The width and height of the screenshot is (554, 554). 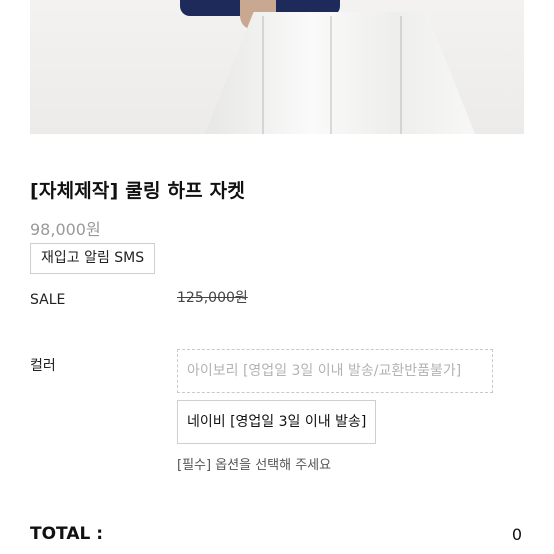 I want to click on product-price: 98,000원, so click(x=65, y=229).